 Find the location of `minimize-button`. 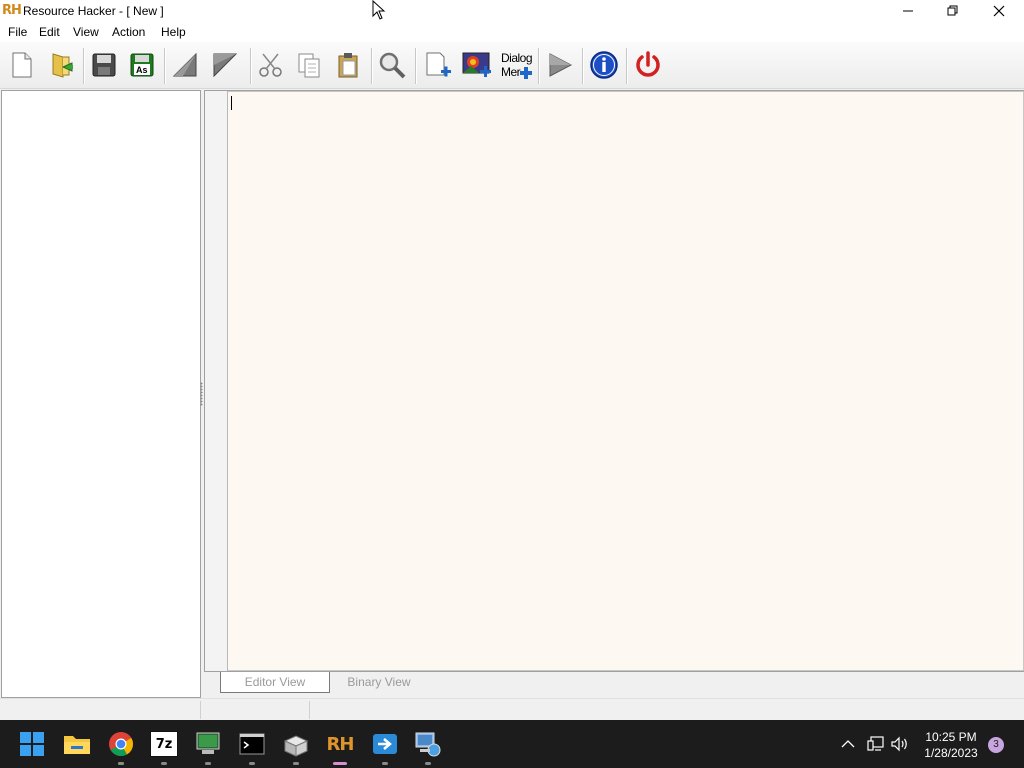

minimize-button is located at coordinates (907, 11).